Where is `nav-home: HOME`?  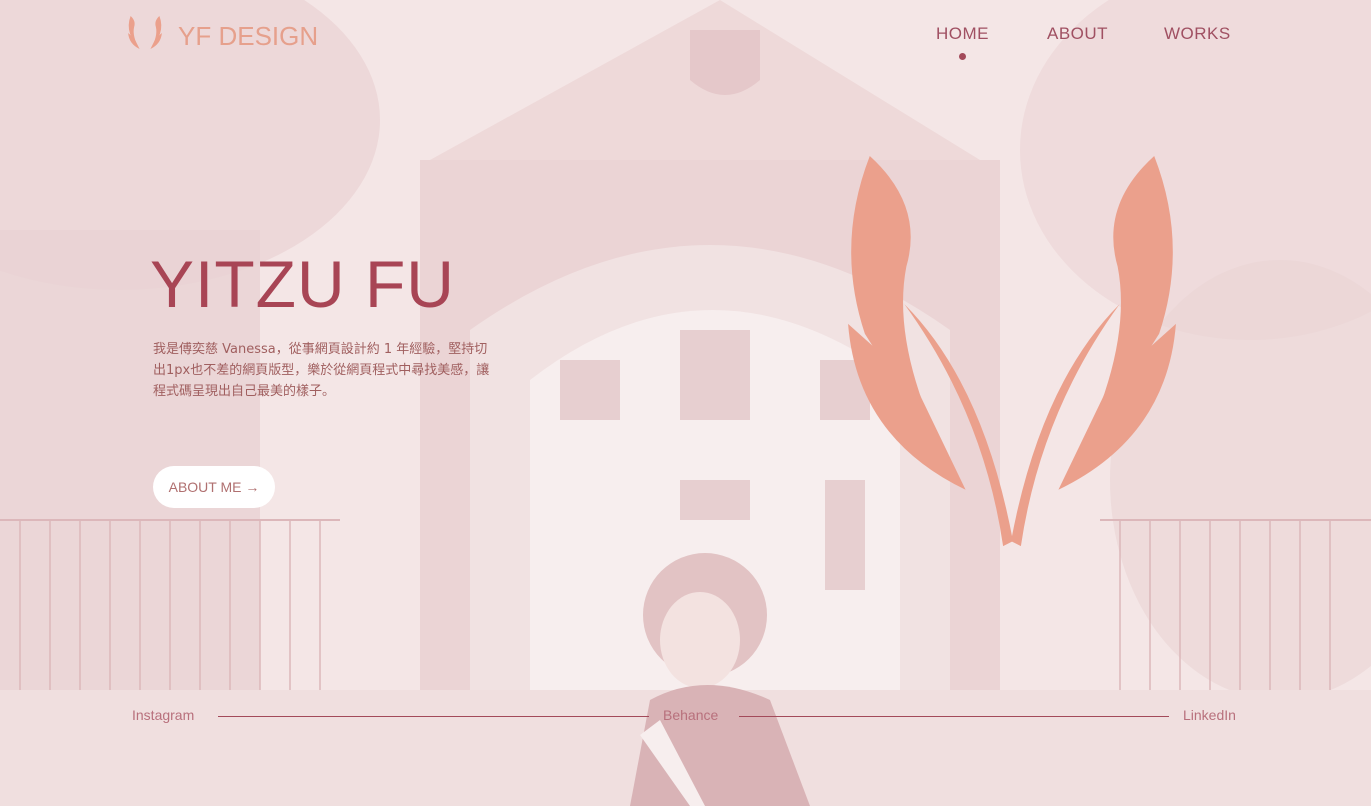
nav-home: HOME is located at coordinates (962, 34).